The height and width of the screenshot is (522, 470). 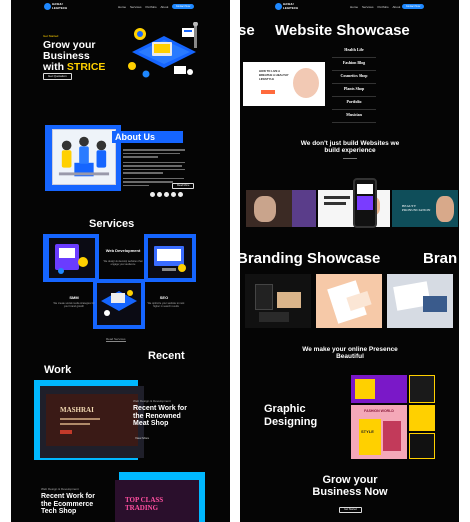 I want to click on recent-work-title-a: Recent, so click(x=166, y=356).